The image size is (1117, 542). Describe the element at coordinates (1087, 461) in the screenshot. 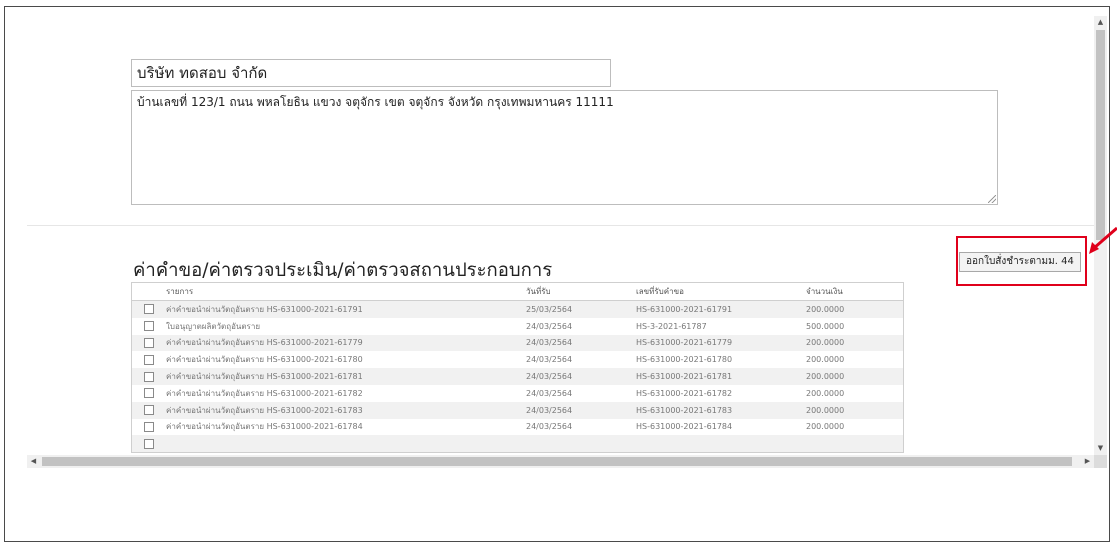

I see `scroll-right-icon: ▶` at that location.